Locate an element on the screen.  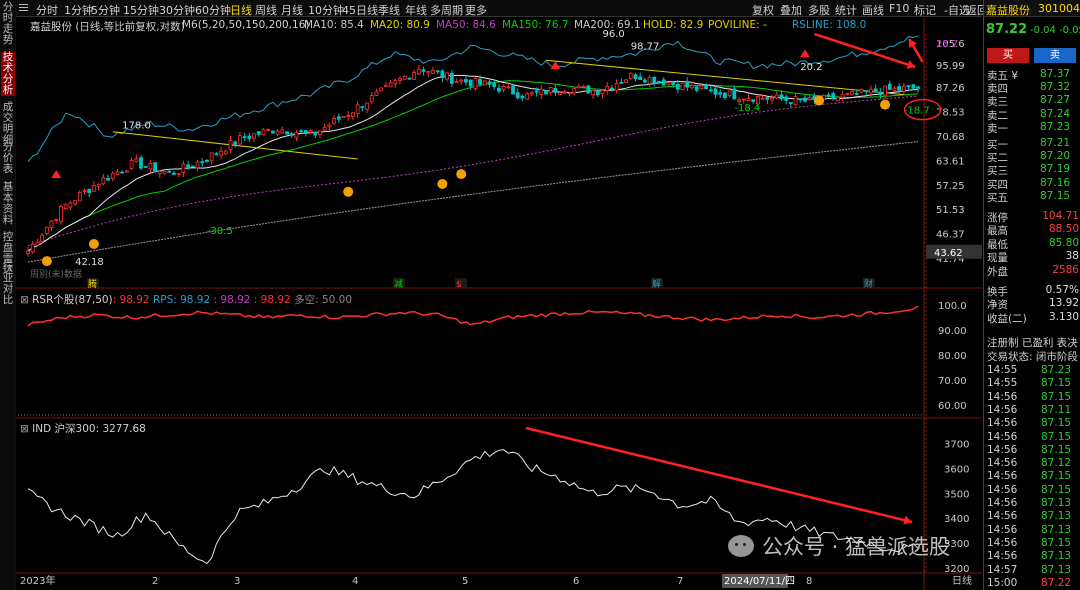
legend-ma200: MA200: 69.1 is located at coordinates (607, 25).